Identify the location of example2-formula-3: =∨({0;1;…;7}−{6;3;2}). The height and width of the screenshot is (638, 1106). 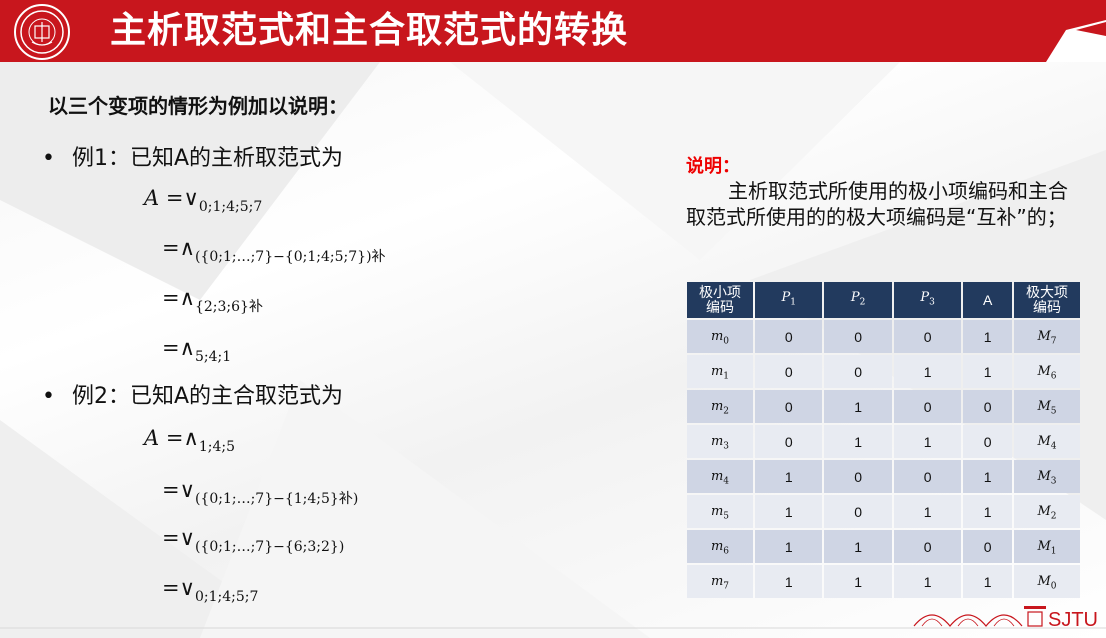
(253, 540).